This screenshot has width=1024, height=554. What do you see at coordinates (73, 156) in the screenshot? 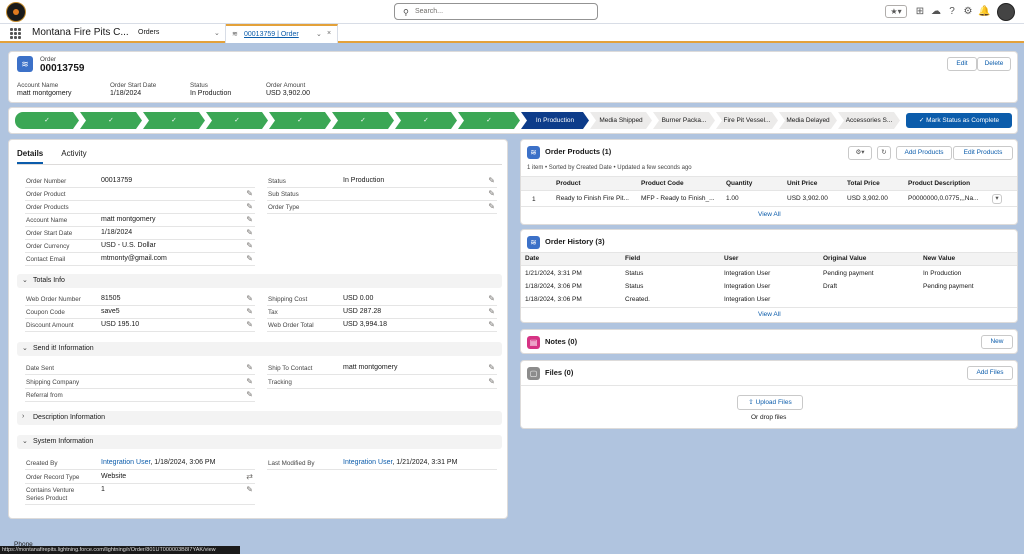
I see `tab-activity: Activity` at bounding box center [73, 156].